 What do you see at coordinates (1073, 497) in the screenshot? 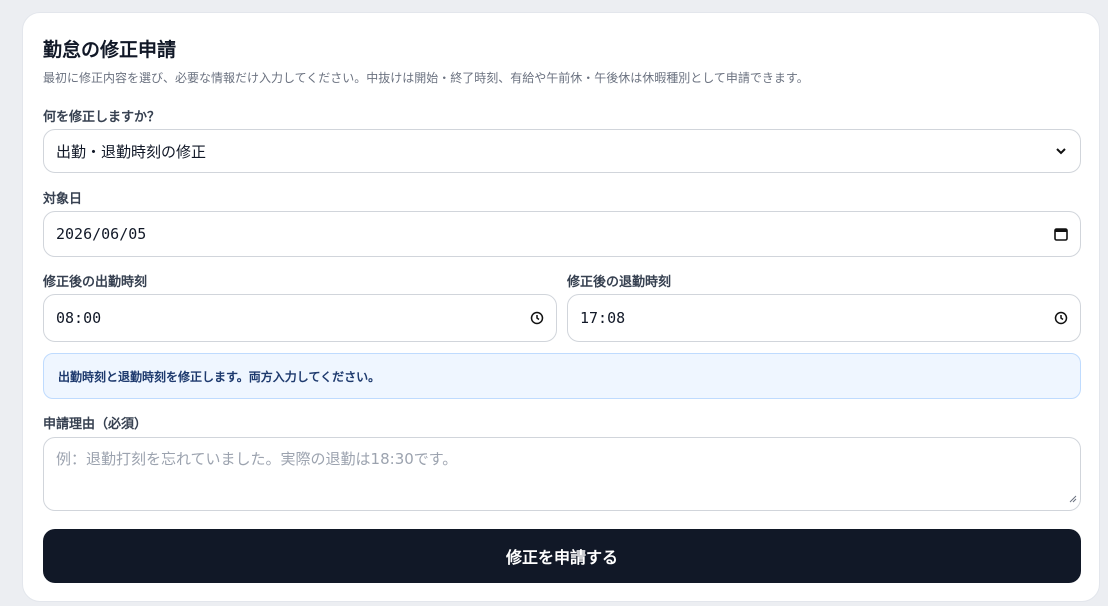
I see `resize-handle-icon` at bounding box center [1073, 497].